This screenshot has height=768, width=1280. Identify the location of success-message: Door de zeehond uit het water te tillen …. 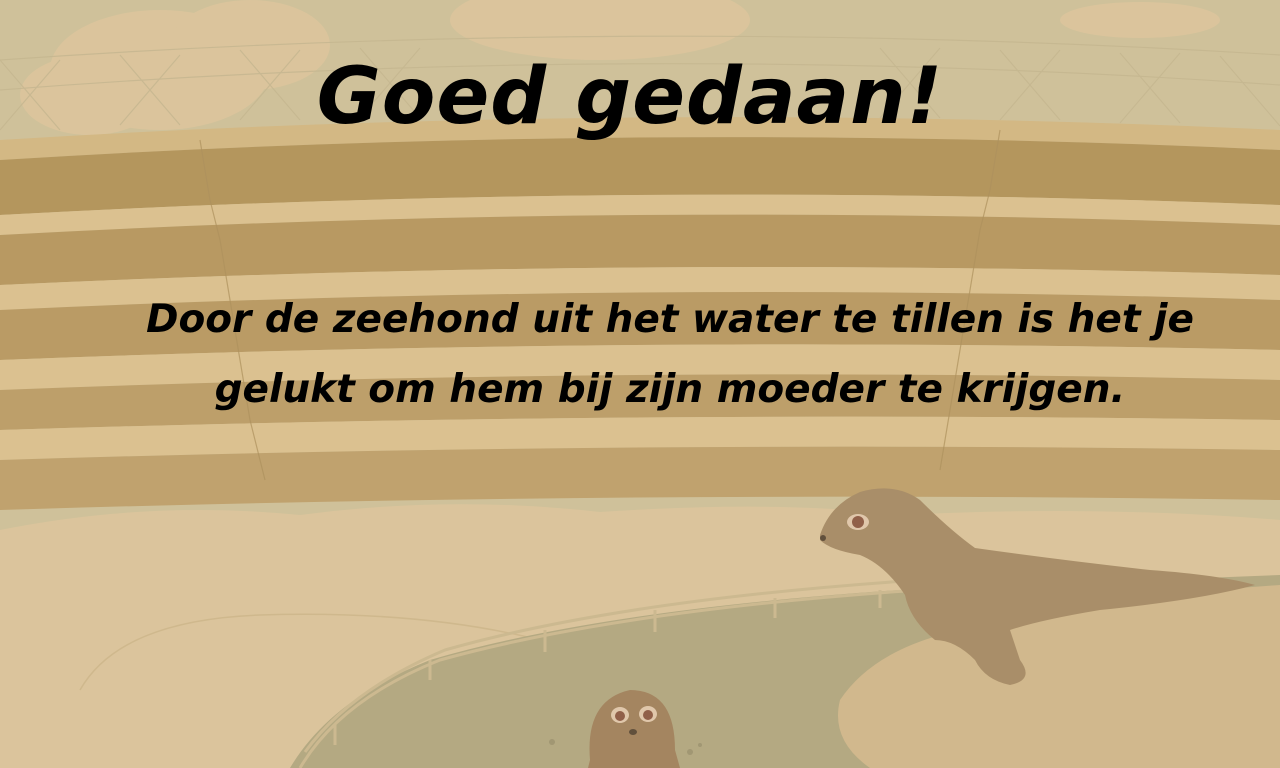
(670, 354).